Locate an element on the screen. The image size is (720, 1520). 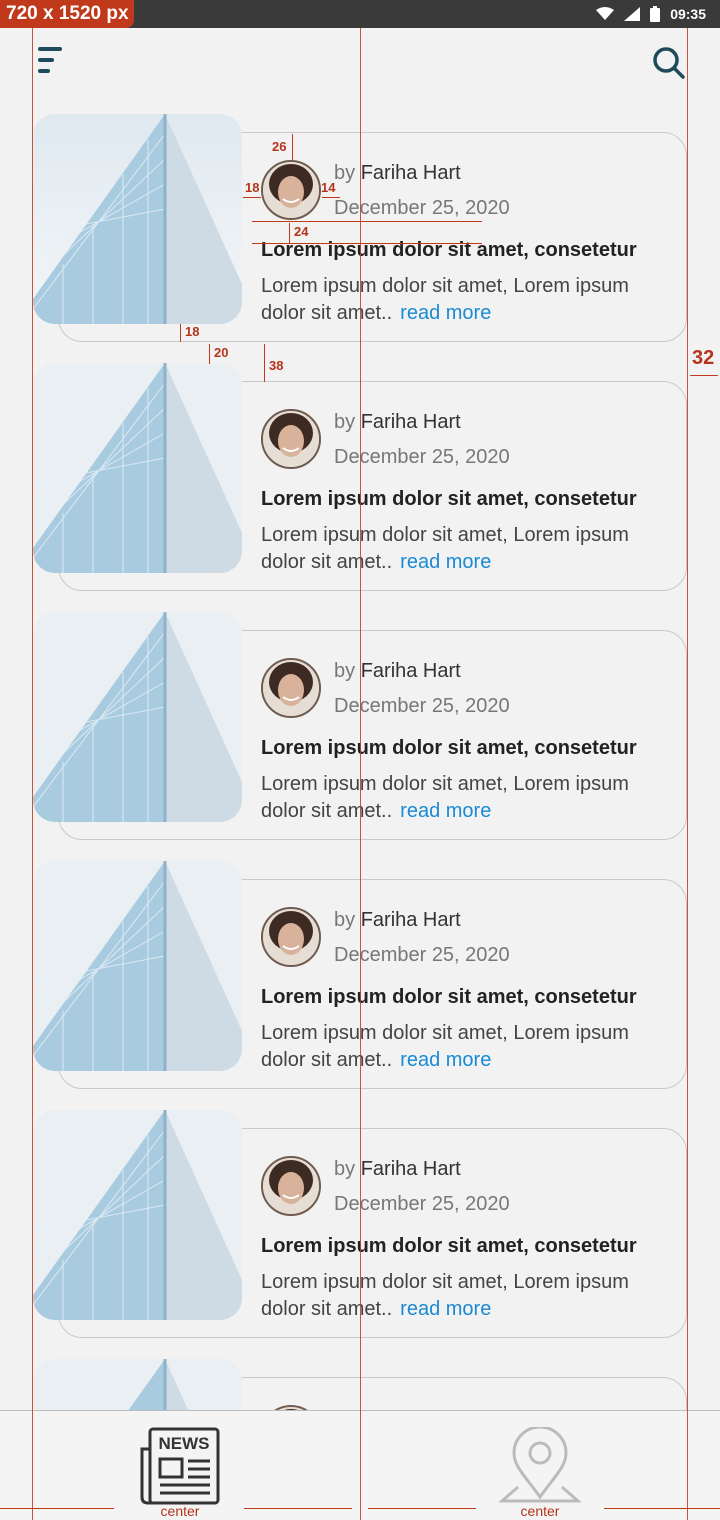
status-time: 09:35 is located at coordinates (688, 14).